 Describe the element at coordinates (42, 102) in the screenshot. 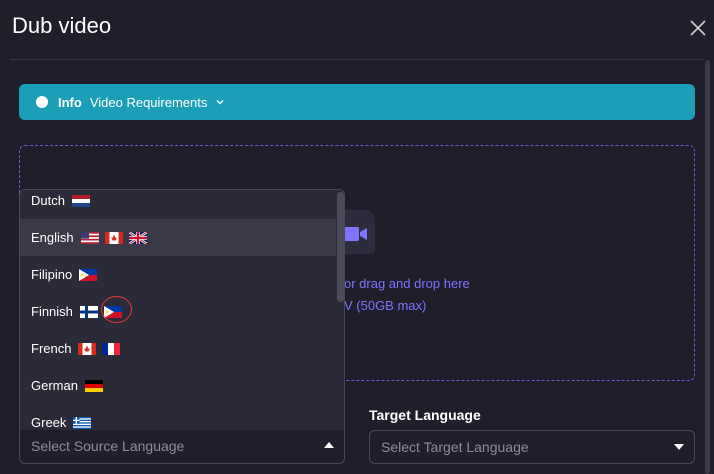

I see `info-icon` at that location.